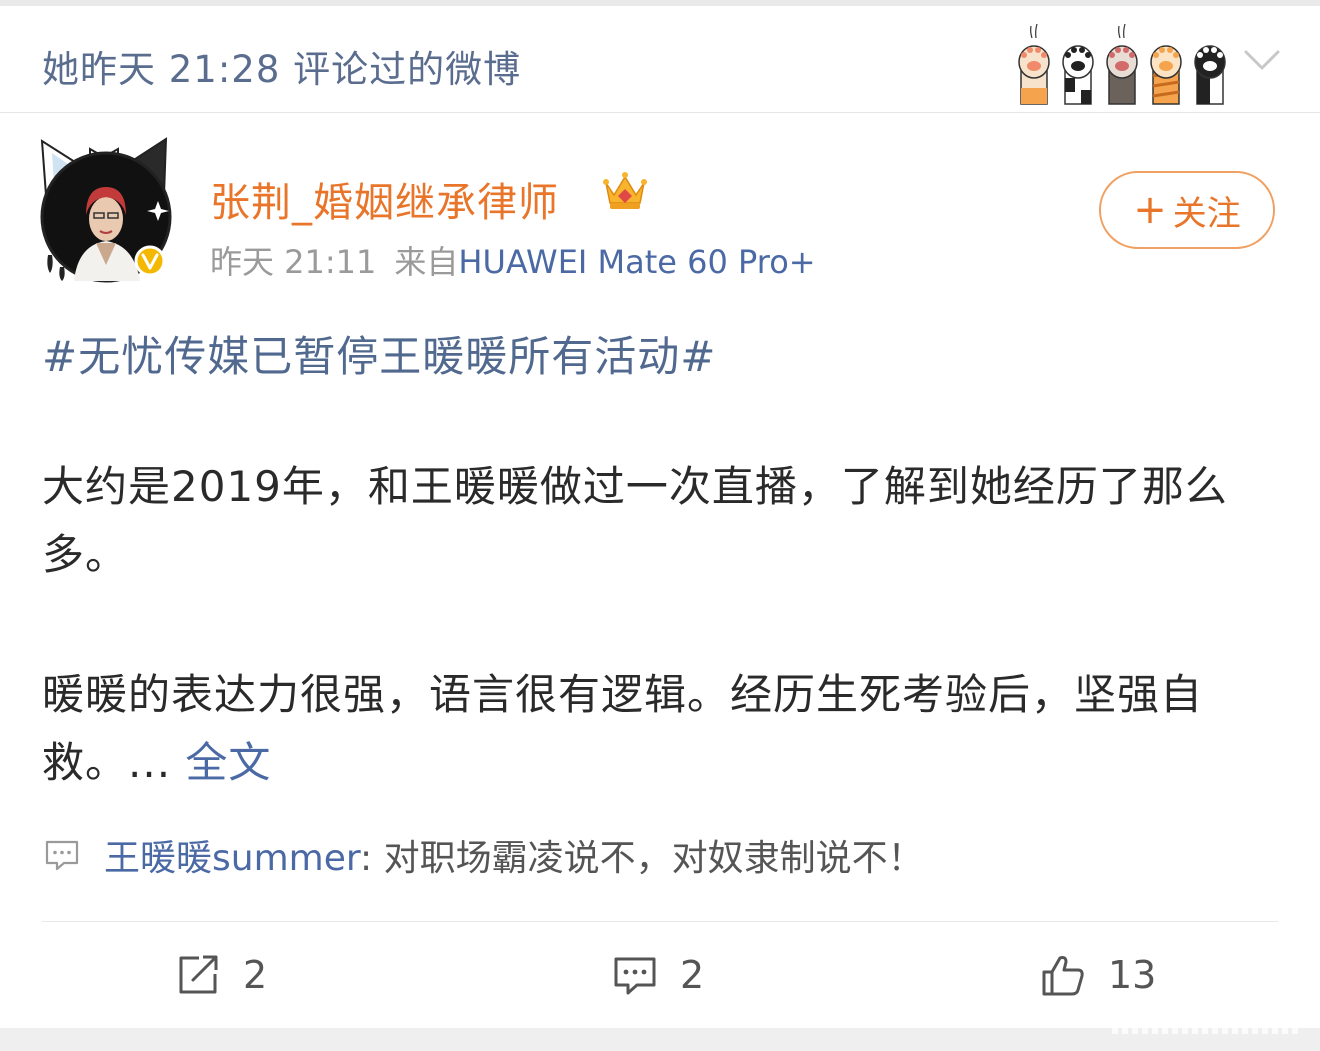  Describe the element at coordinates (105, 209) in the screenshot. I see `avatar` at that location.